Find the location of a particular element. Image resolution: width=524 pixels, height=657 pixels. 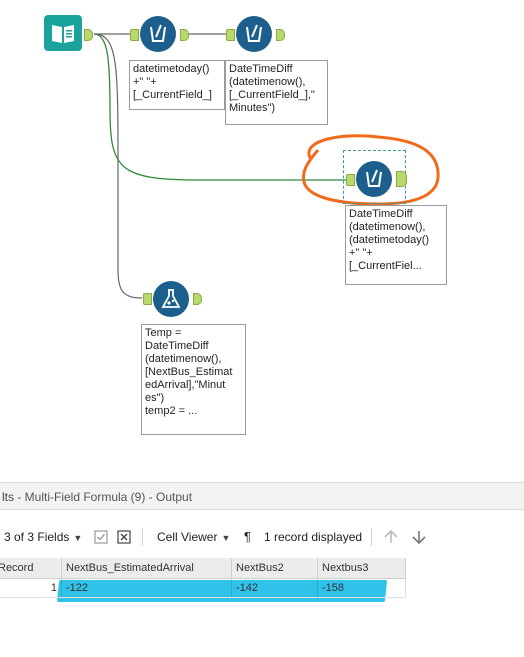

book-input-icon is located at coordinates (63, 34).